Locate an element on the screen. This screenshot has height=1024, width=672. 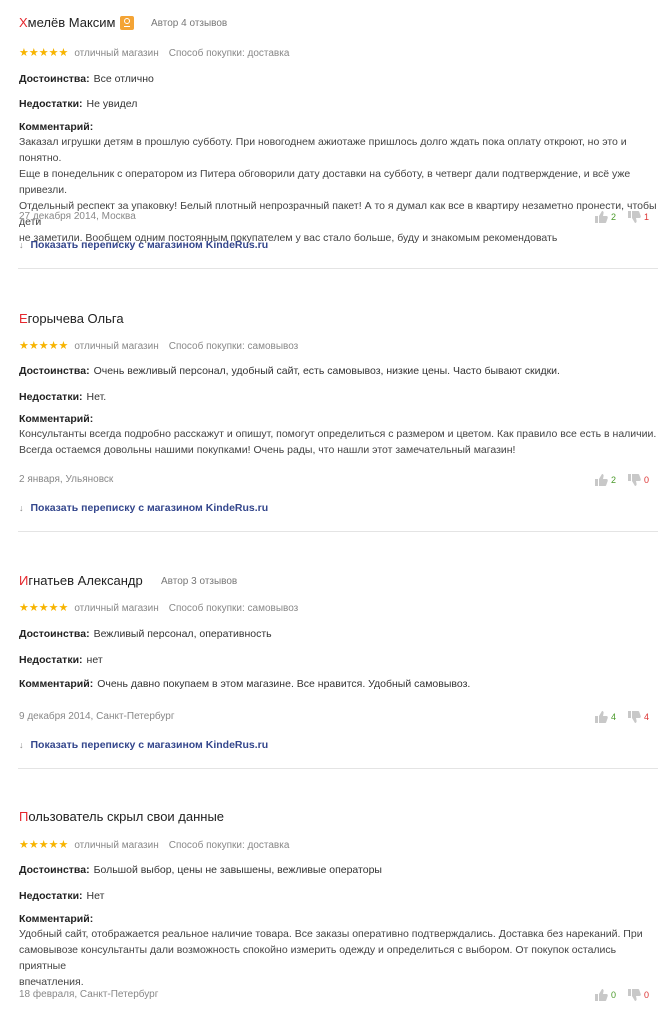
vote-up-count: 2 is located at coordinates (614, 479).